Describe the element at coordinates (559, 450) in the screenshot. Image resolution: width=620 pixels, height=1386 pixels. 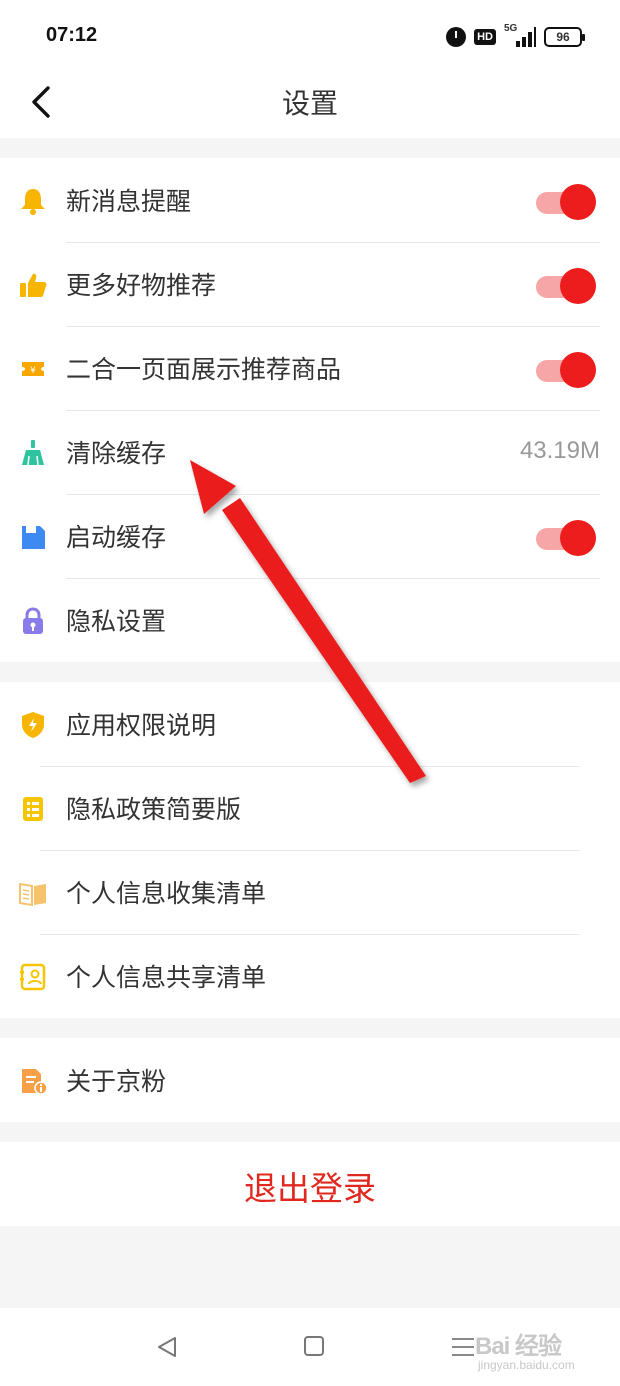
I see `cache-size-value: 43.19M` at that location.